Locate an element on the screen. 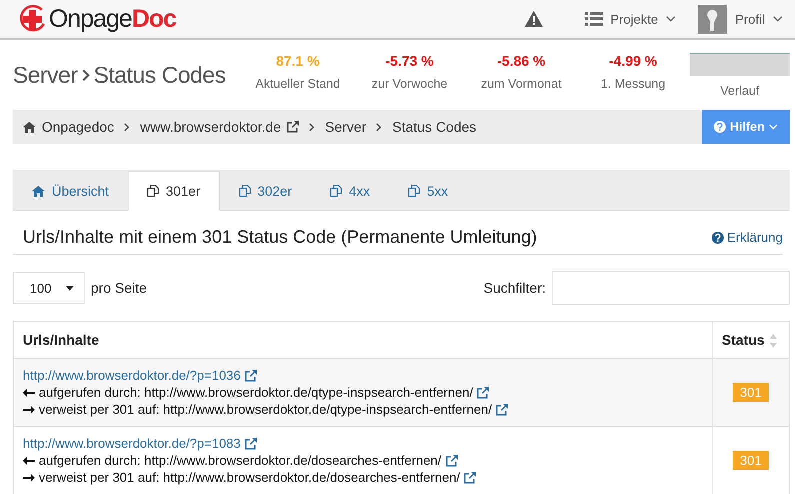  url-link: http://www.browserdoktor.de/?p=1036 is located at coordinates (132, 375).